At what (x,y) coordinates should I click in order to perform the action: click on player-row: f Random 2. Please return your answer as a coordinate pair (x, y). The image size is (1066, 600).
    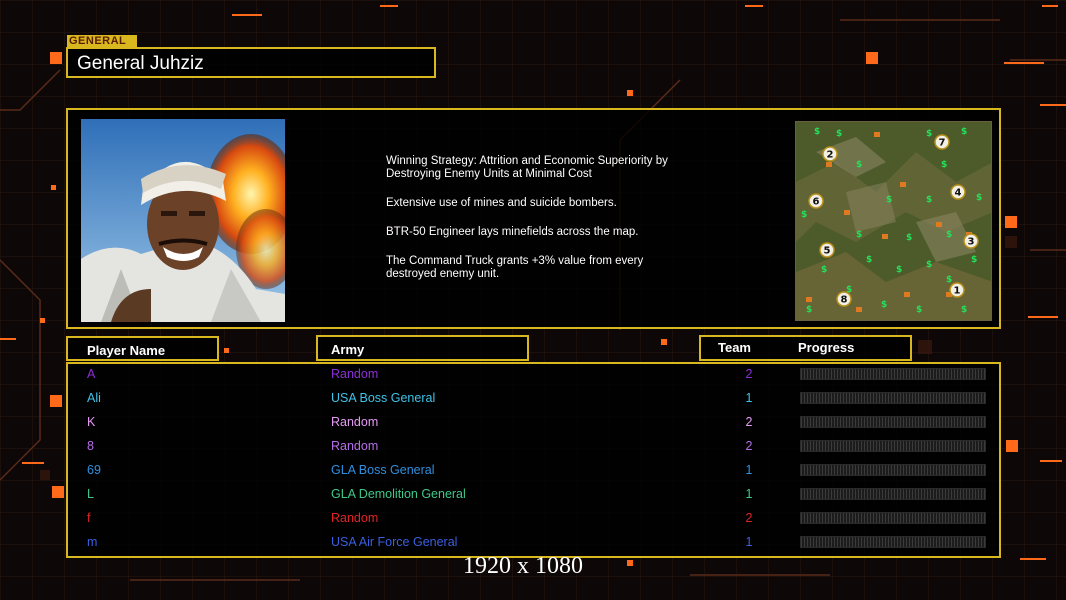
    Looking at the image, I should click on (533, 520).